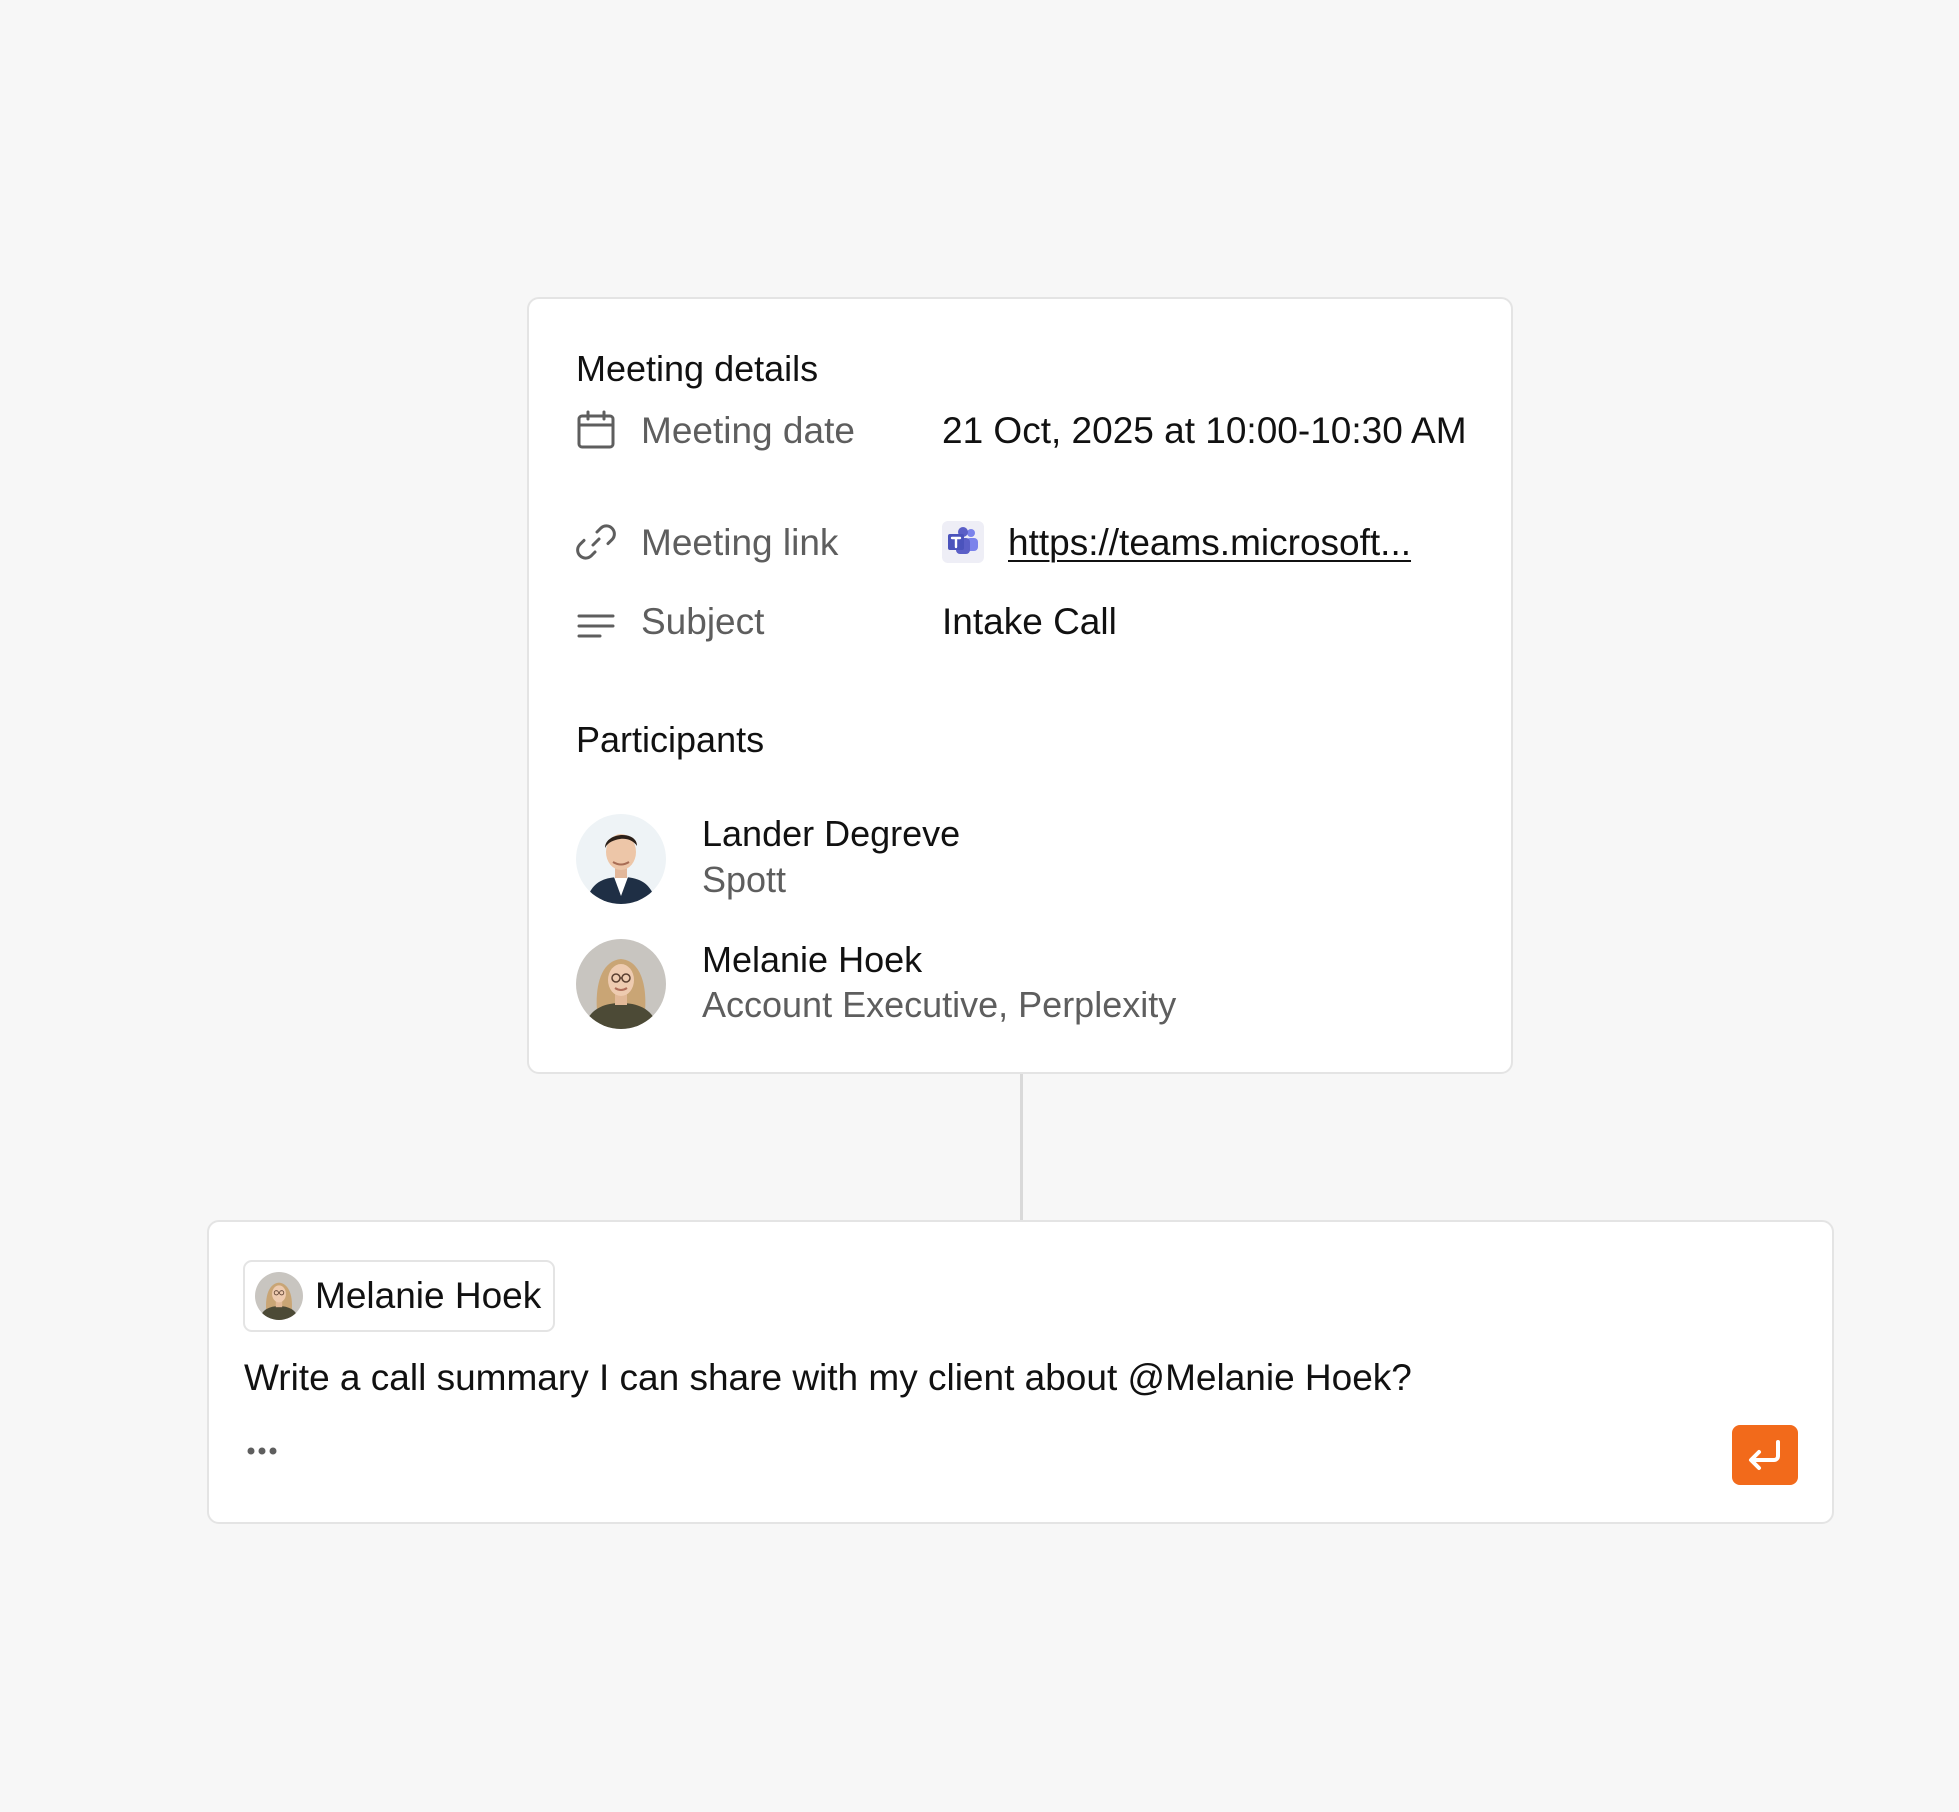 The image size is (1959, 1812). What do you see at coordinates (963, 542) in the screenshot?
I see `microsoft-teams-icon` at bounding box center [963, 542].